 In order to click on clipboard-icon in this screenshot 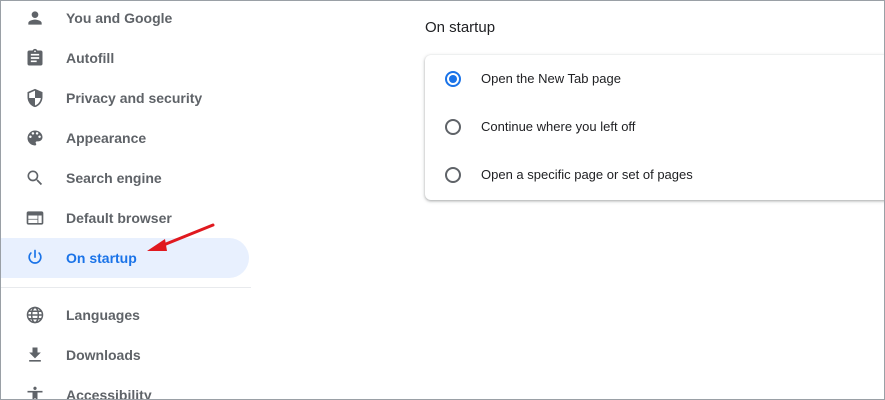, I will do `click(35, 58)`.